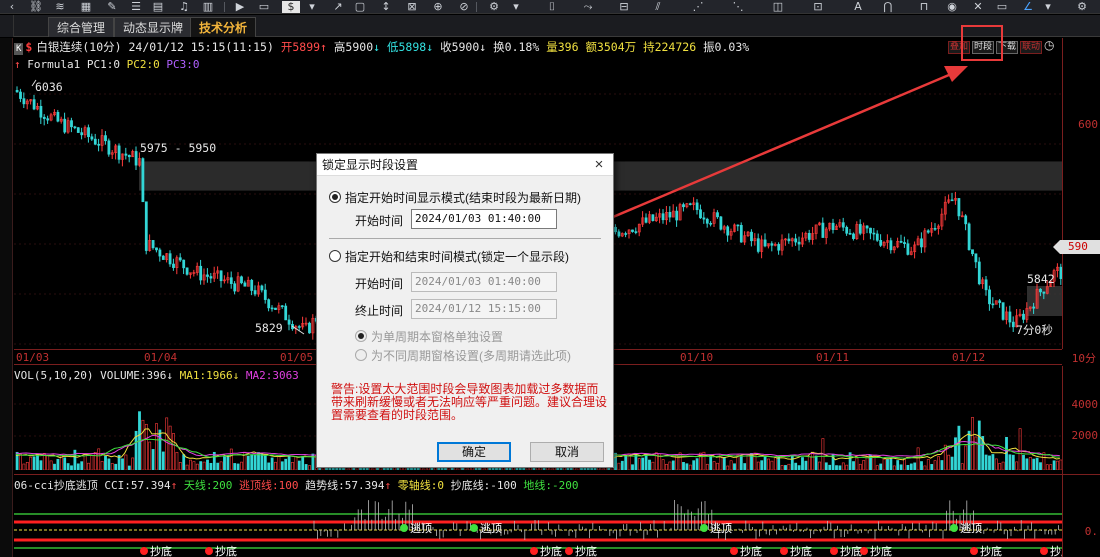 This screenshot has width=1100, height=557. I want to click on sub-option-1-radio, so click(361, 336).